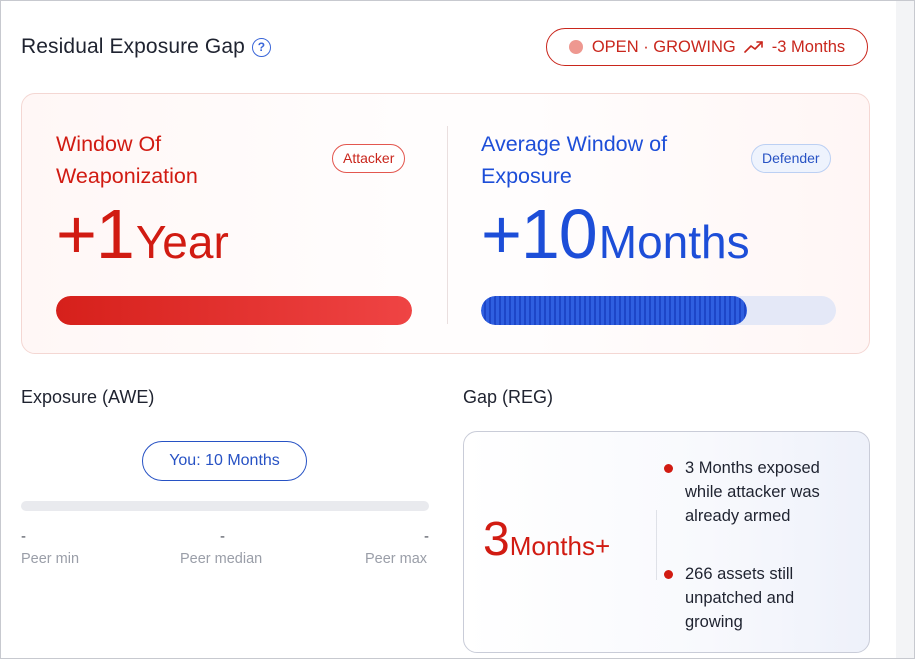  Describe the element at coordinates (225, 506) in the screenshot. I see `peer-range-track` at that location.